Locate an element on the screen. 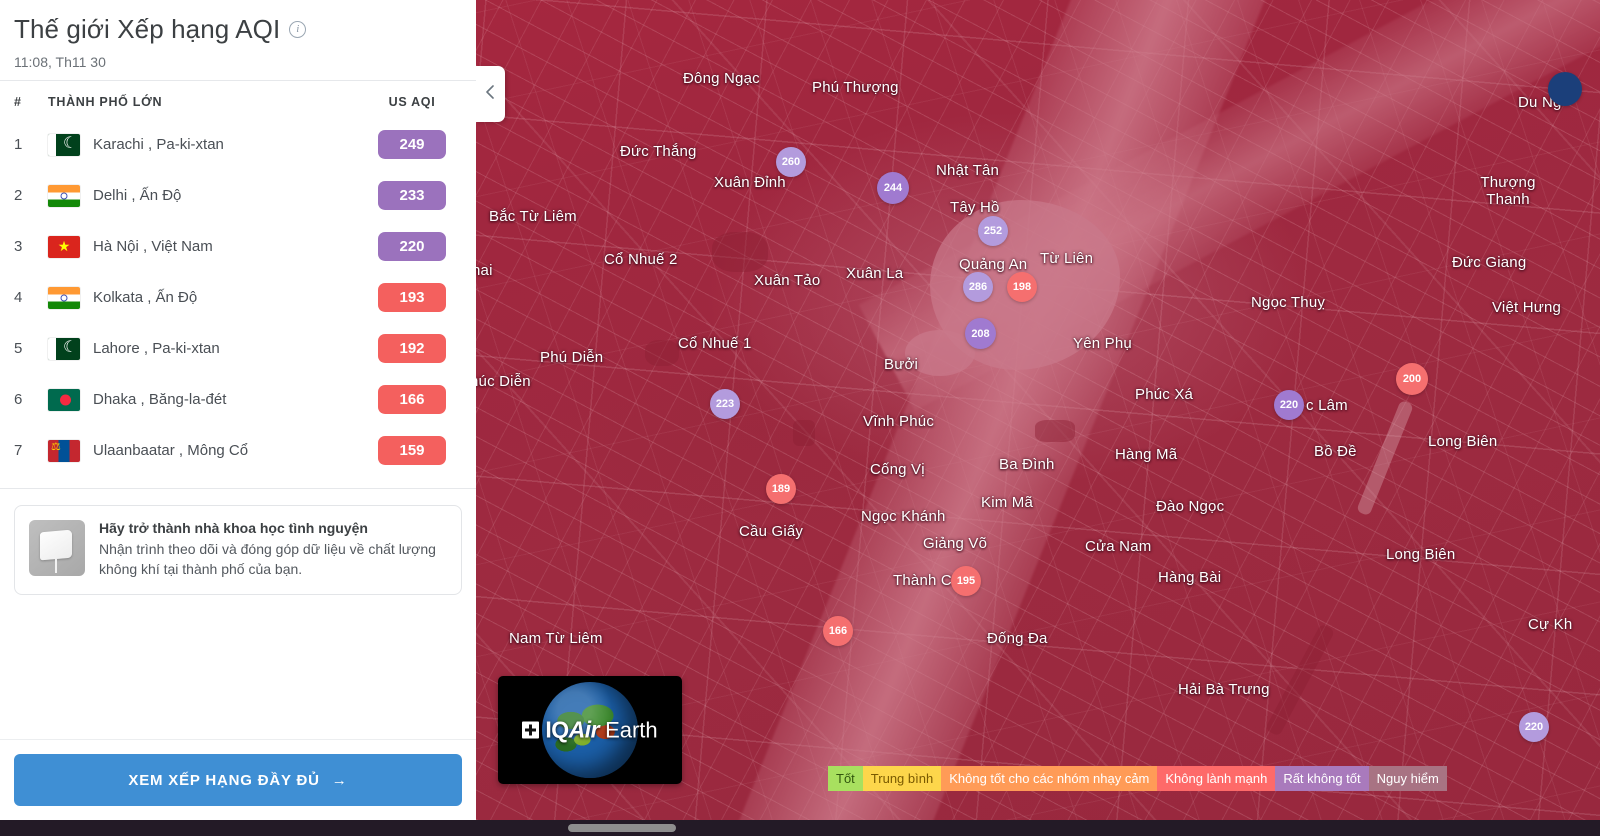  panel-footer: XEM XẾP HẠNG ĐẦY ĐỦ → is located at coordinates (238, 779).